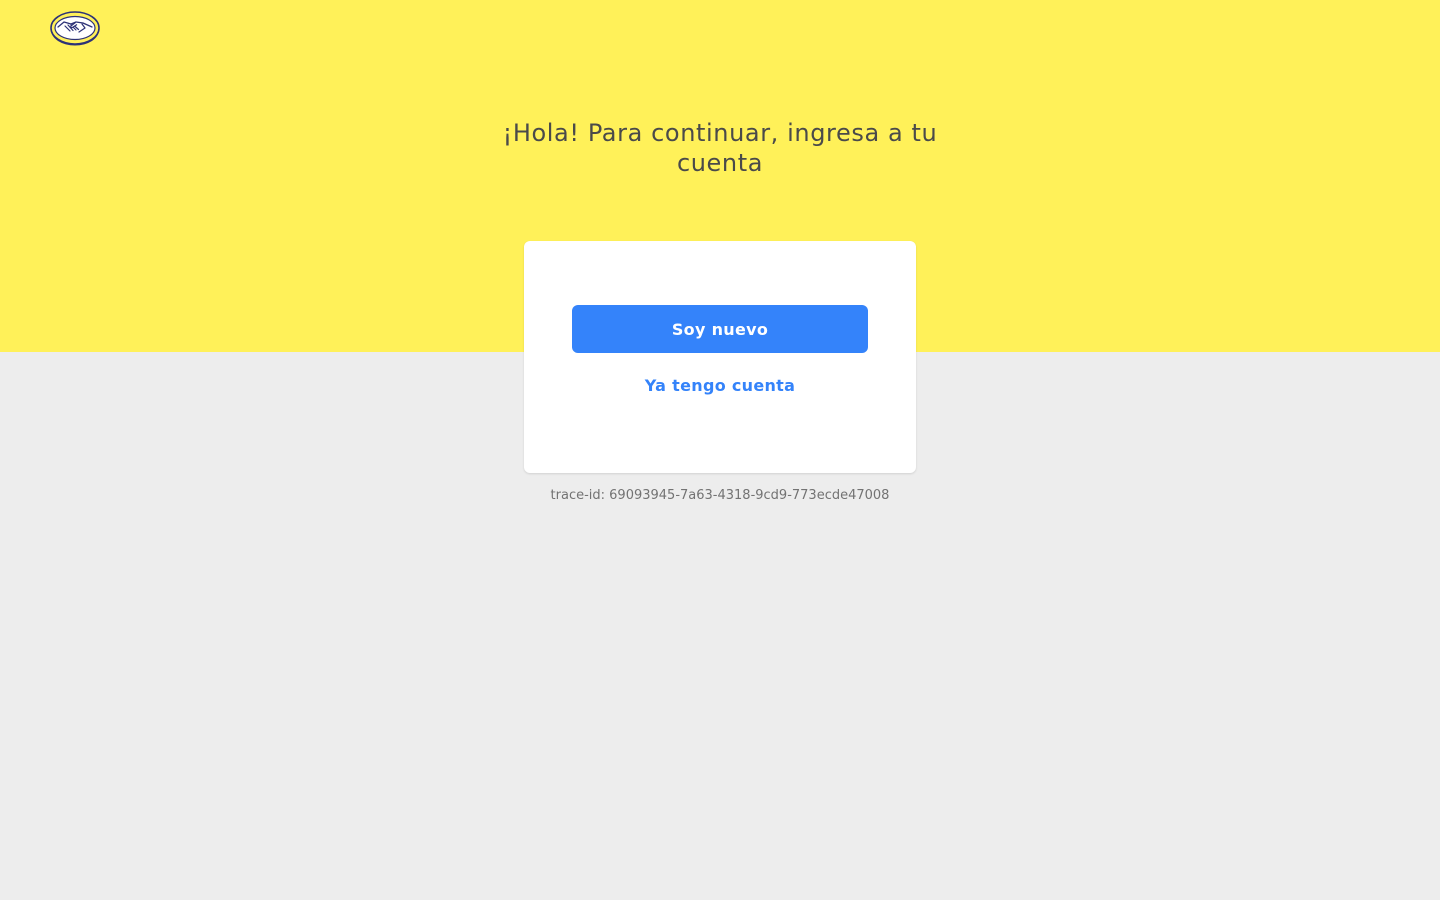  I want to click on new-user-button: Soy nuevo, so click(720, 329).